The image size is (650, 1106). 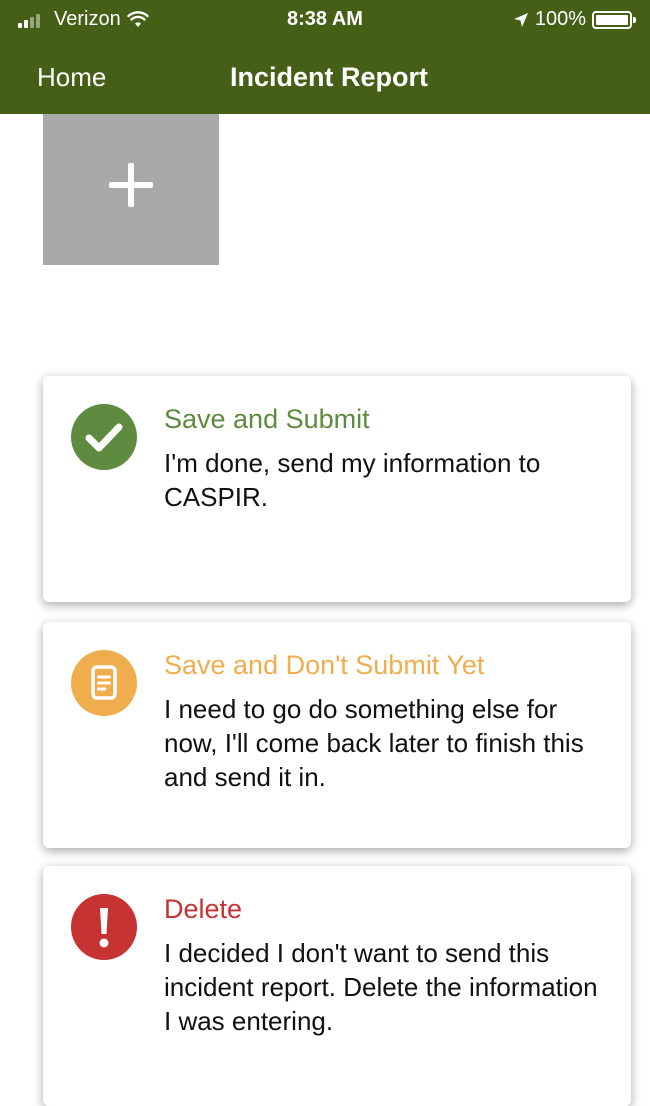 I want to click on plus-icon-vertical, so click(x=131, y=185).